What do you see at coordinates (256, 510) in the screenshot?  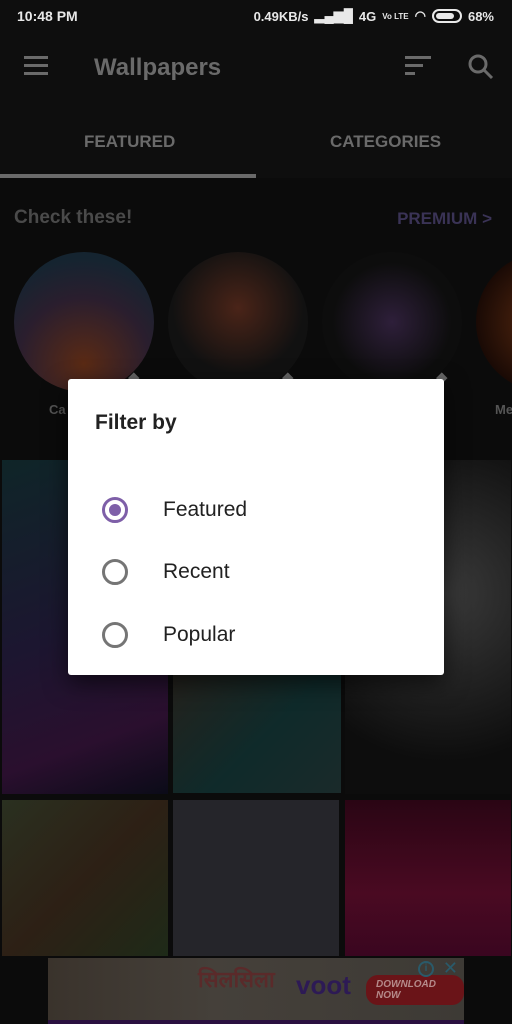 I see `filter-option-featured: Featured` at bounding box center [256, 510].